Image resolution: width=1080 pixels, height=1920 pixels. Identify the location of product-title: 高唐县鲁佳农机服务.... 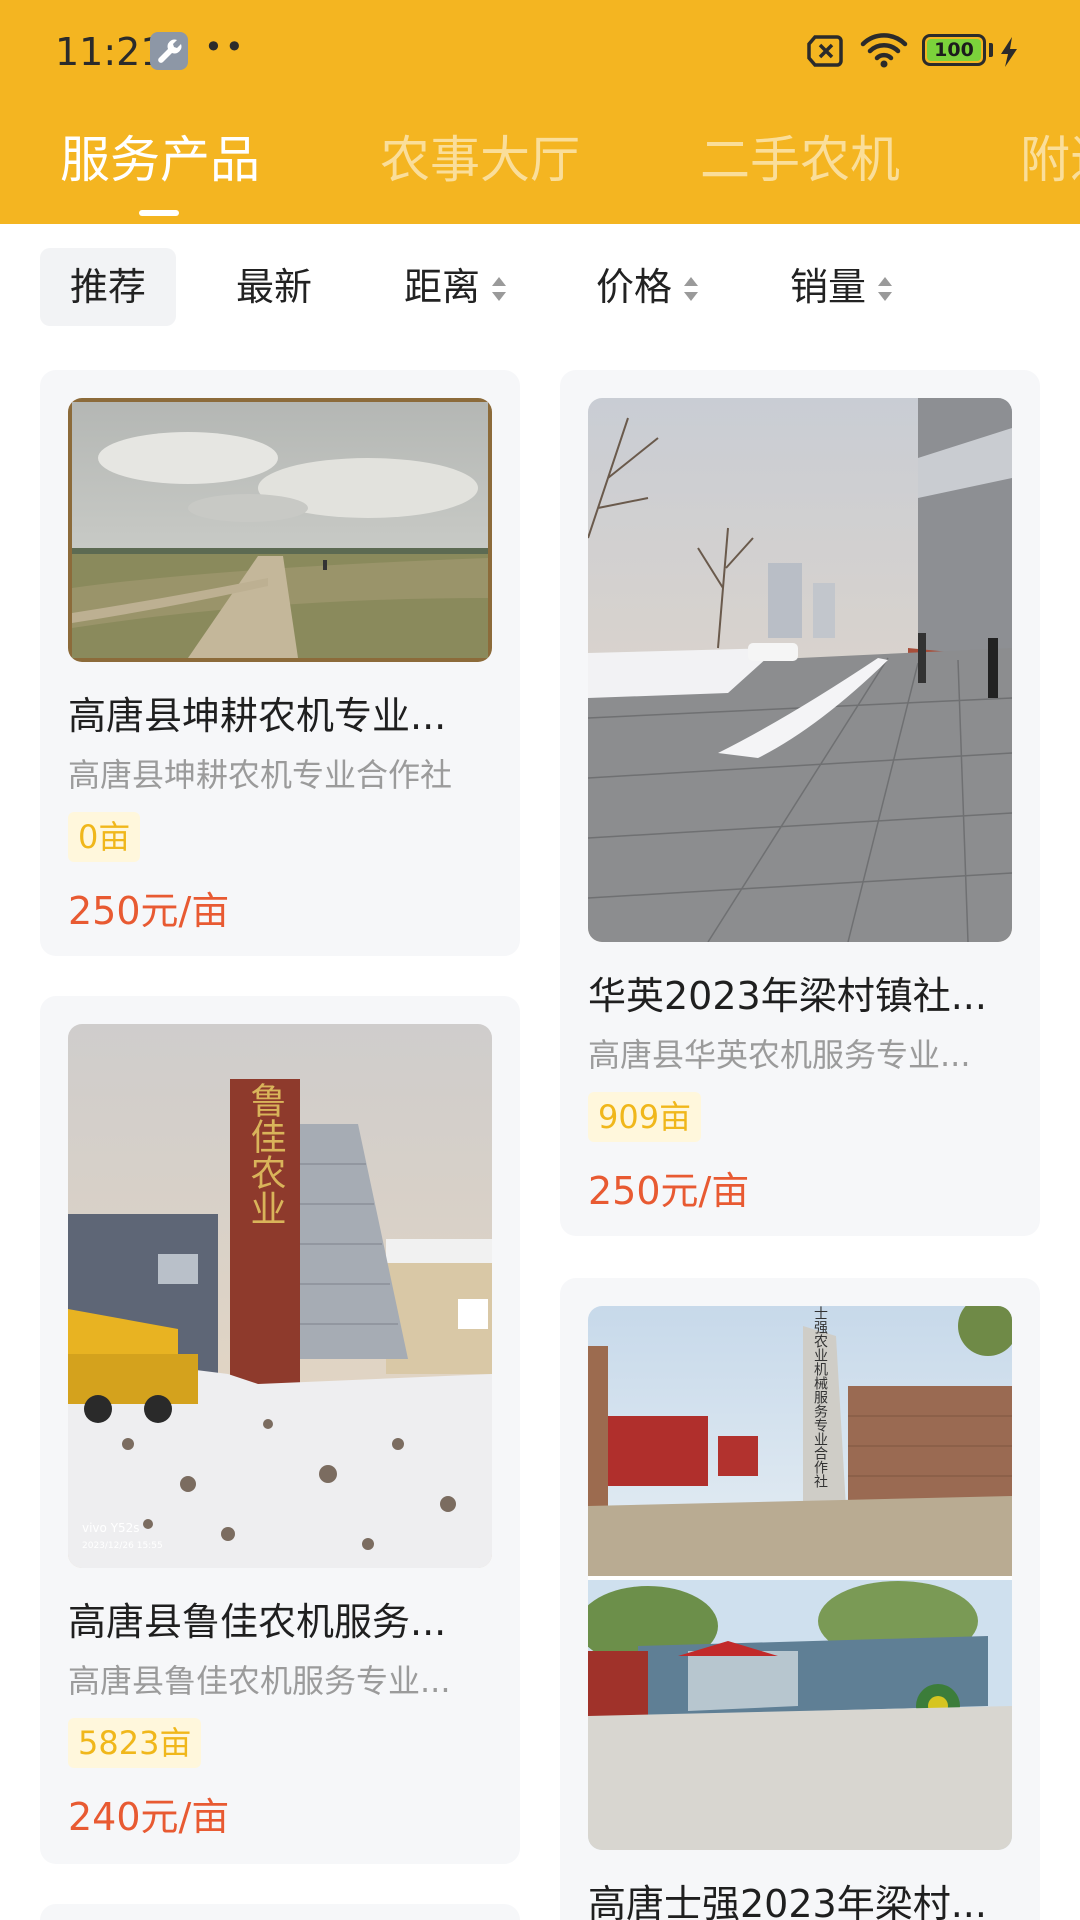
(257, 1622).